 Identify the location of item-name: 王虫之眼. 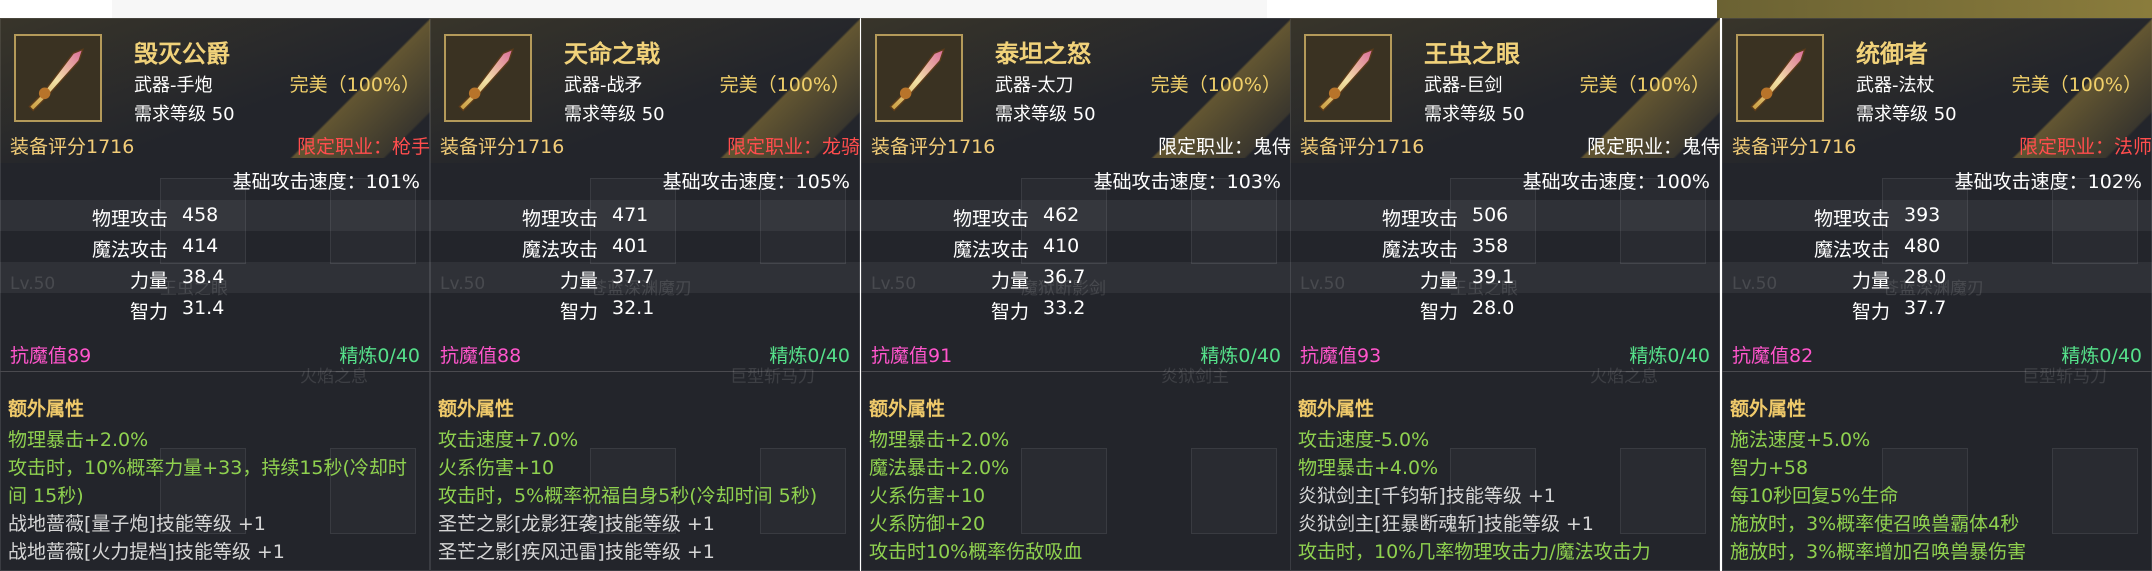
(1472, 54).